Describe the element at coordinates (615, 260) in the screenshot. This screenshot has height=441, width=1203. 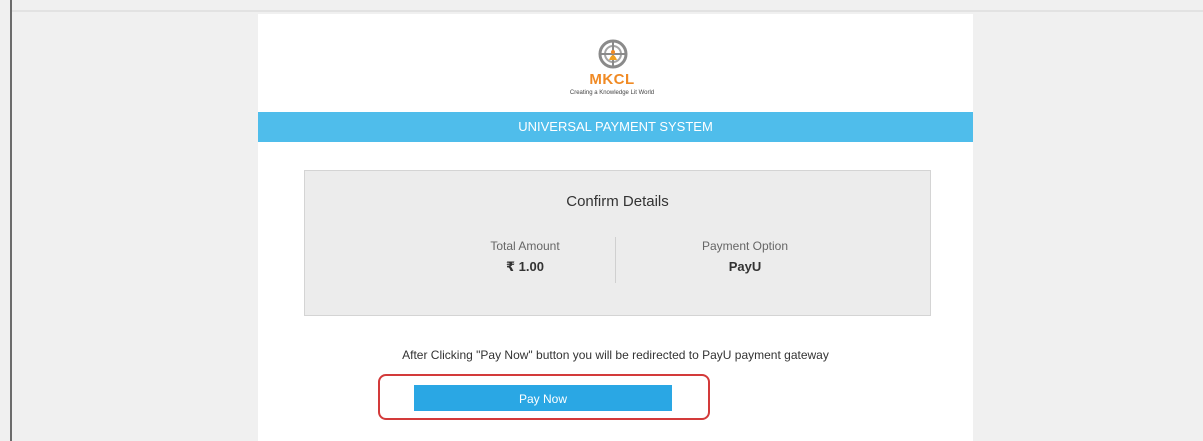
I see `details-divider` at that location.